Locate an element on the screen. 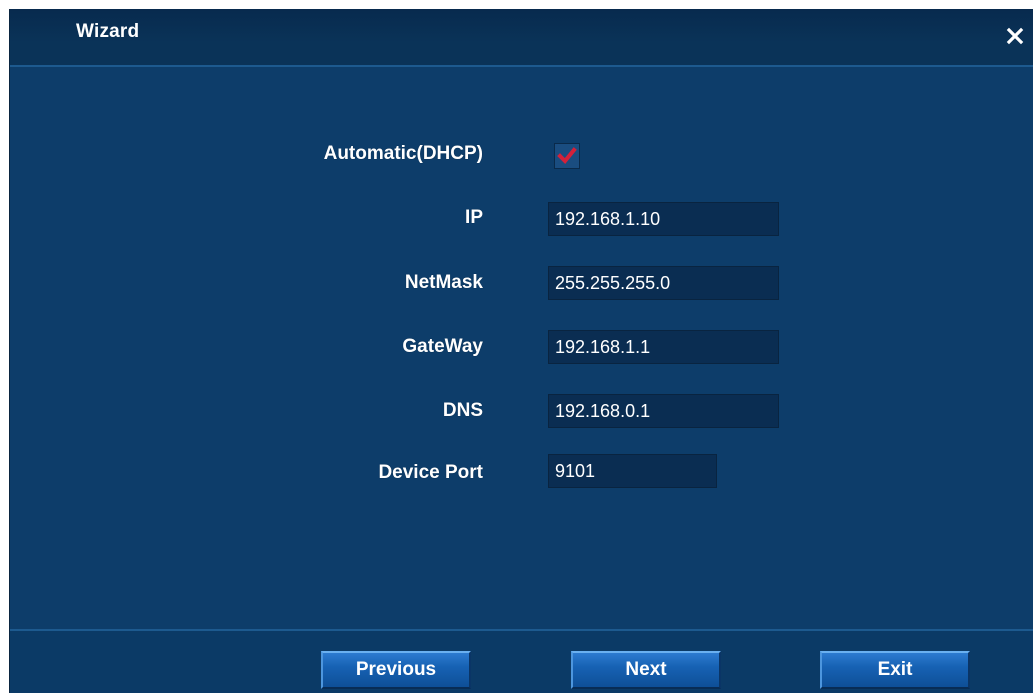  window-title: Wizard is located at coordinates (108, 31).